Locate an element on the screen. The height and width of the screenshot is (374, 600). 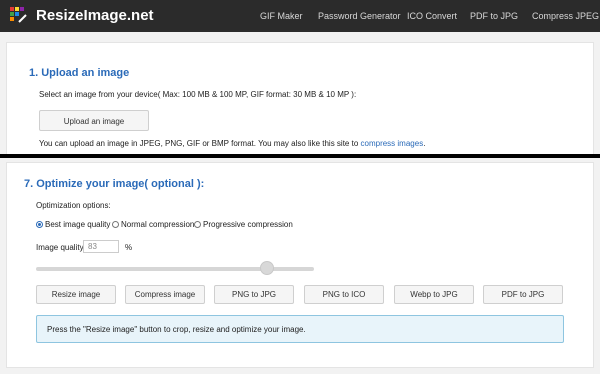
upload-section-title: 1. Upload an image is located at coordinates (79, 73).